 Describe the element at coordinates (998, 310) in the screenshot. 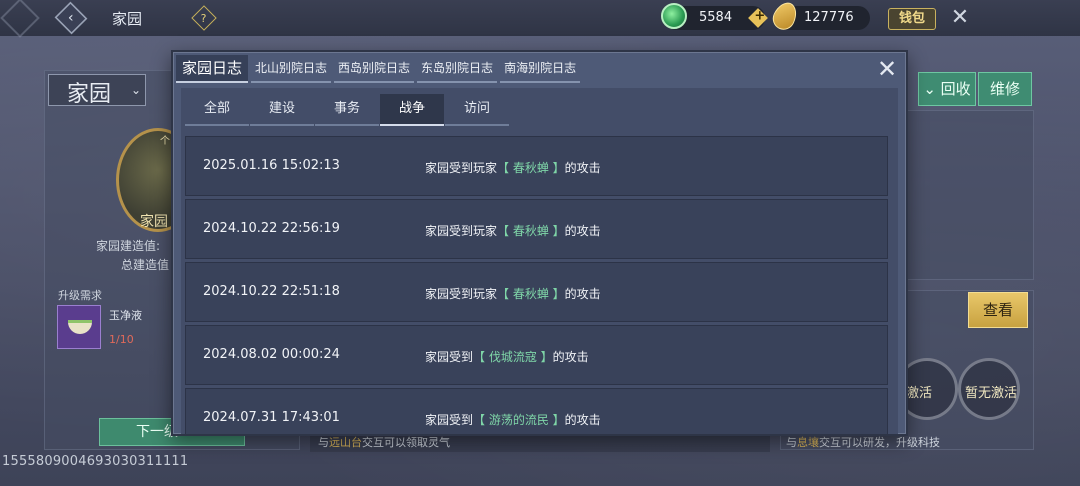

I see `view-button: 查看` at that location.